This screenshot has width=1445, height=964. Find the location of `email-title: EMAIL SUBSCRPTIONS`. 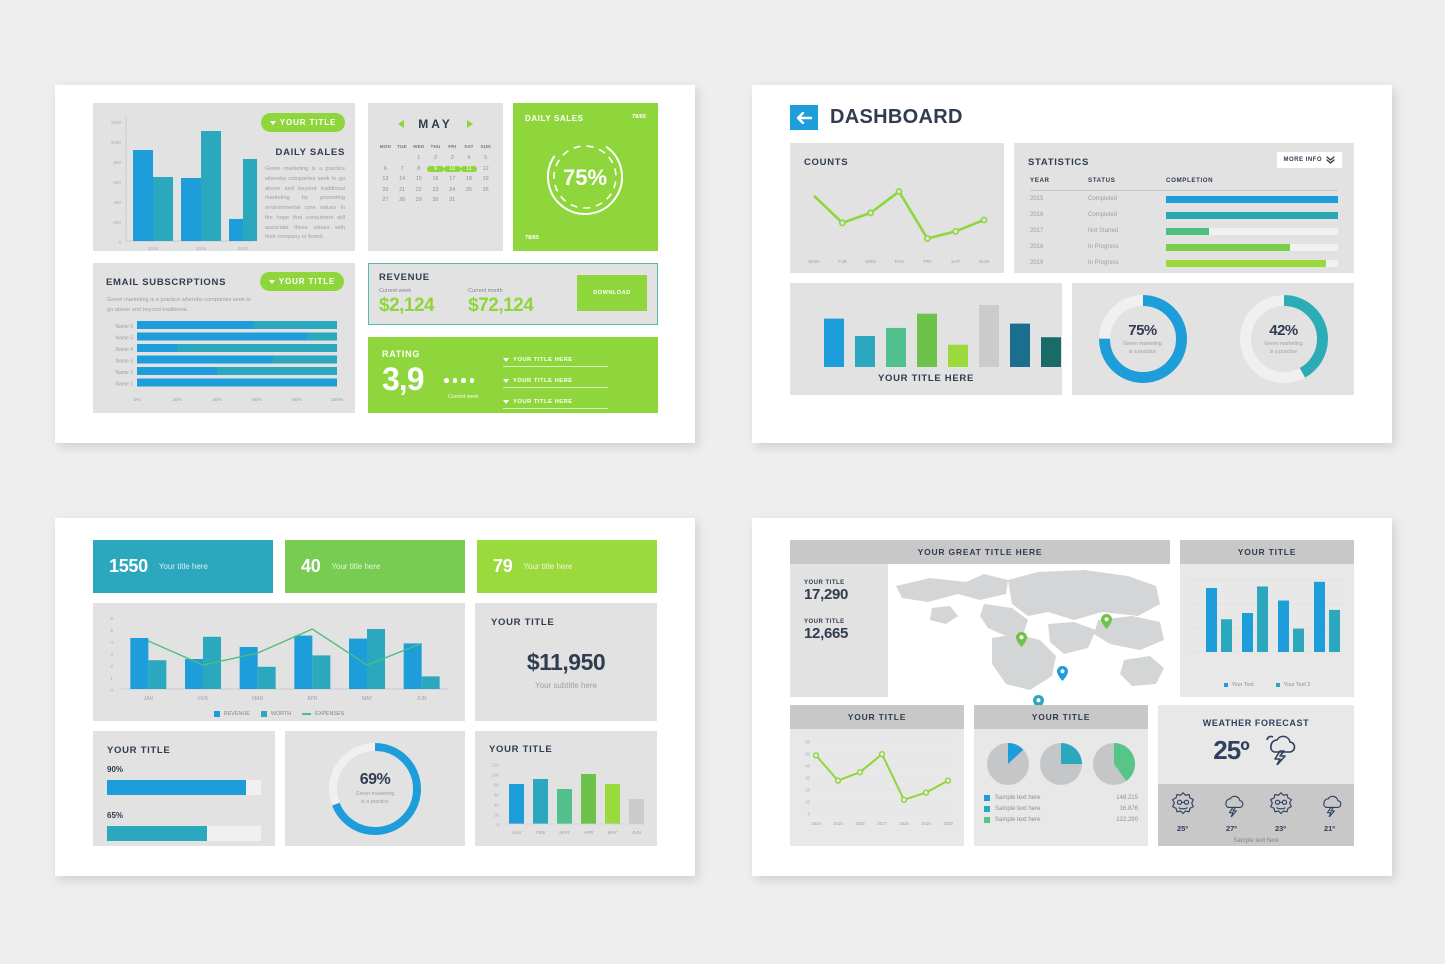

email-title: EMAIL SUBSCRPTIONS is located at coordinates (166, 282).